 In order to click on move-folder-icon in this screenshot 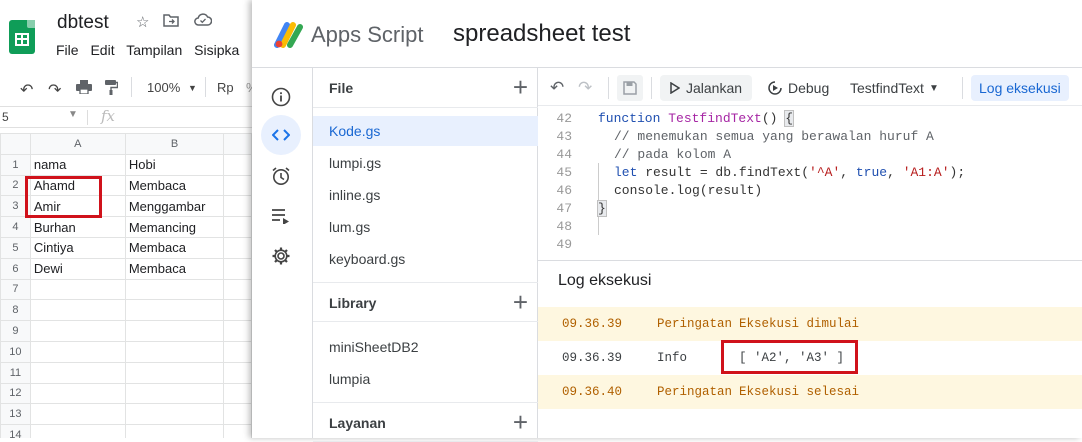, I will do `click(171, 22)`.